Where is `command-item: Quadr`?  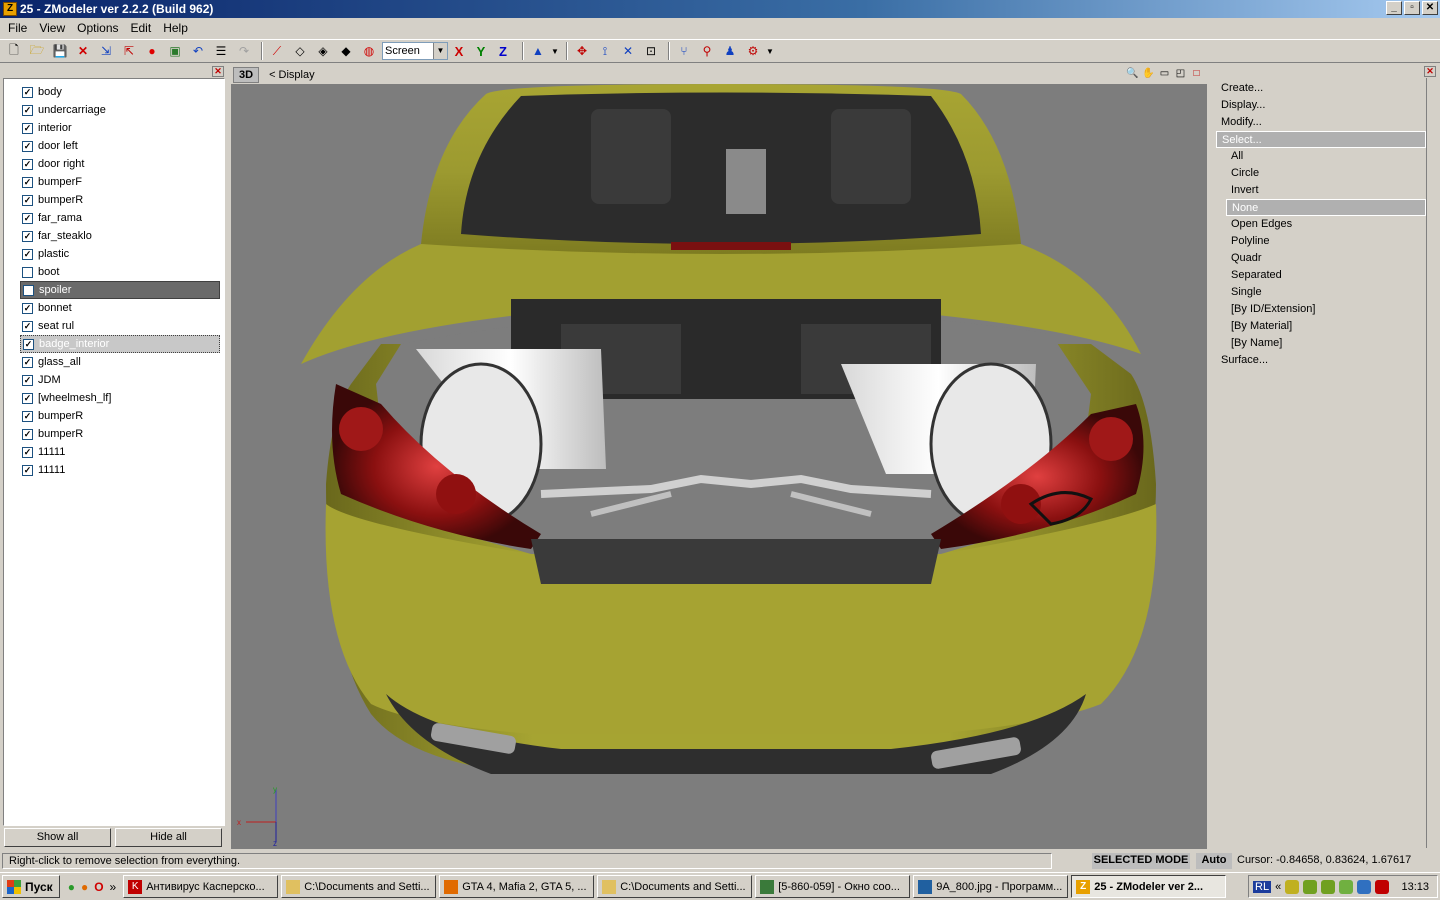 command-item: Quadr is located at coordinates (1318, 258).